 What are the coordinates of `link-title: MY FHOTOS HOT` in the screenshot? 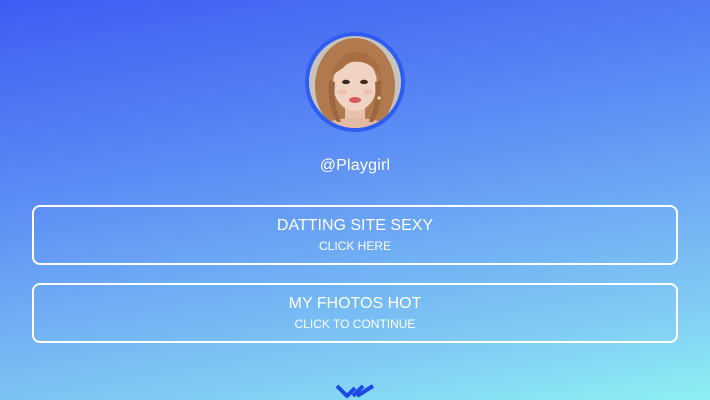 It's located at (355, 303).